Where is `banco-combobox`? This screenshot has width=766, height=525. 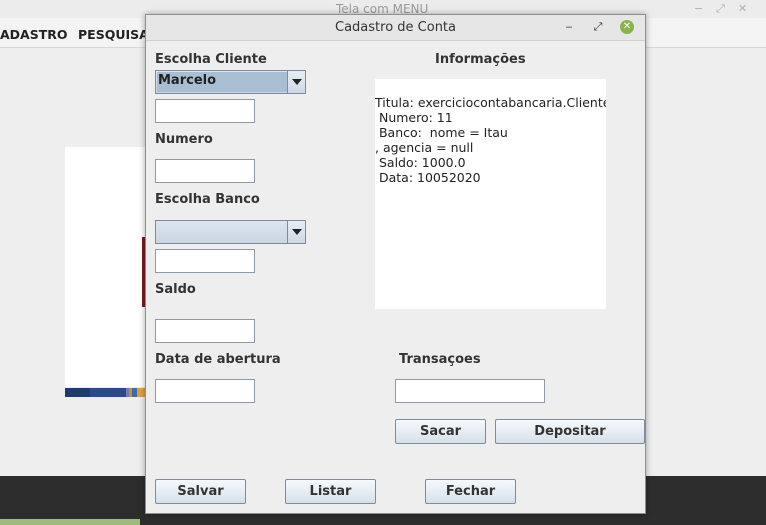
banco-combobox is located at coordinates (230, 232).